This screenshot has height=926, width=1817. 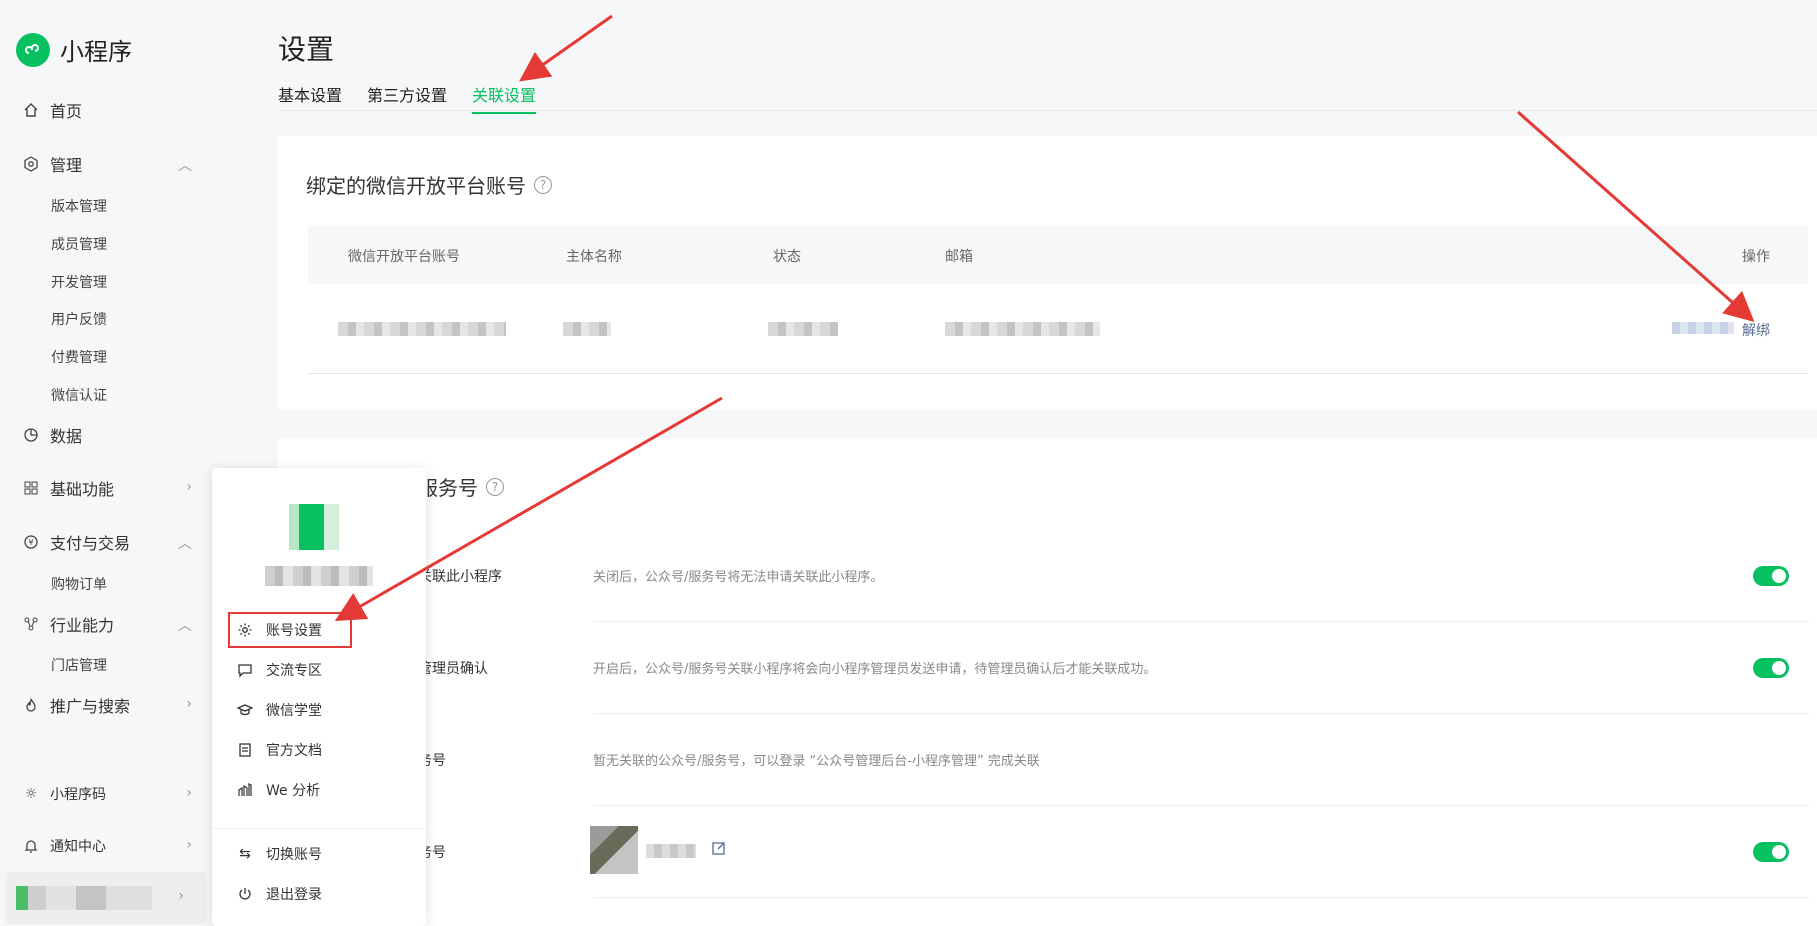 I want to click on email-redacted, so click(x=1022, y=329).